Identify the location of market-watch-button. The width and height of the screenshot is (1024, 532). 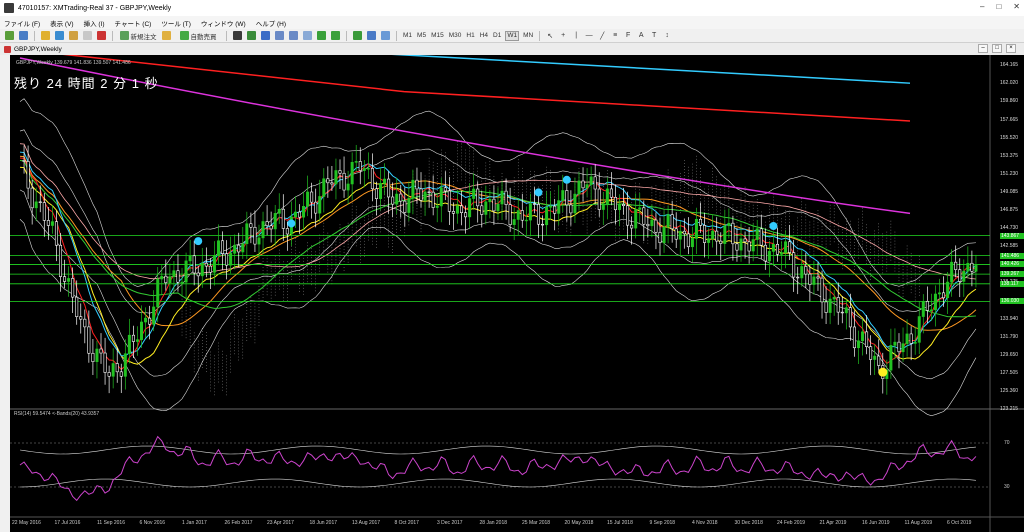
(45, 36).